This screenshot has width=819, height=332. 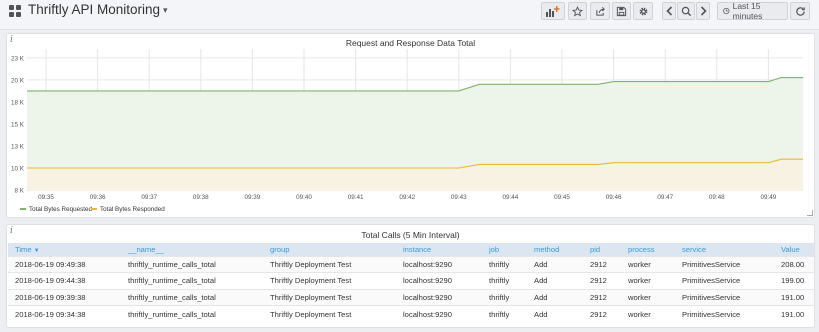 What do you see at coordinates (15, 11) in the screenshot?
I see `dashboard-grid-icon` at bounding box center [15, 11].